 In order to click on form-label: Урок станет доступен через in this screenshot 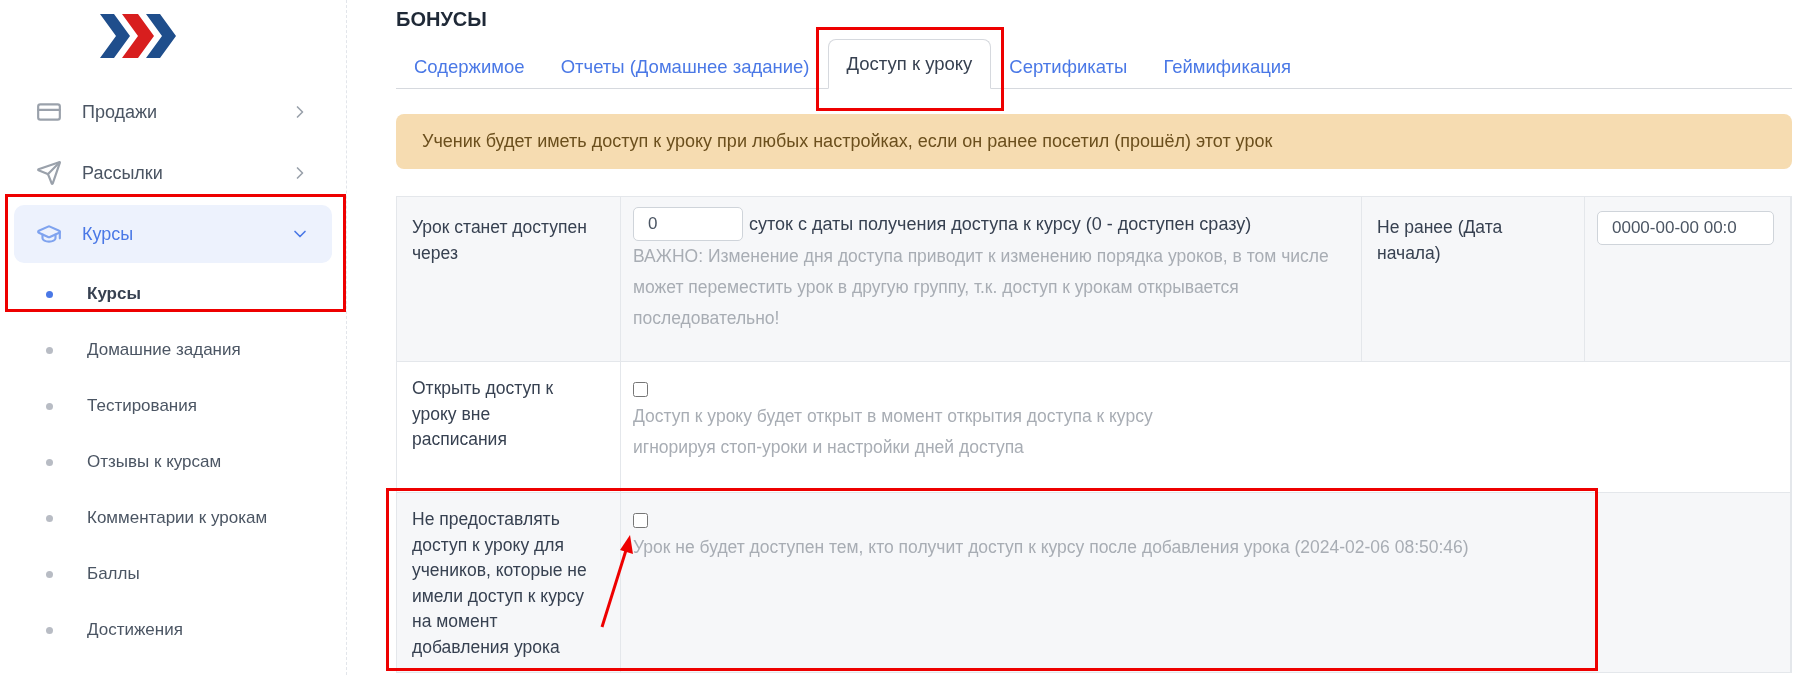, I will do `click(509, 279)`.